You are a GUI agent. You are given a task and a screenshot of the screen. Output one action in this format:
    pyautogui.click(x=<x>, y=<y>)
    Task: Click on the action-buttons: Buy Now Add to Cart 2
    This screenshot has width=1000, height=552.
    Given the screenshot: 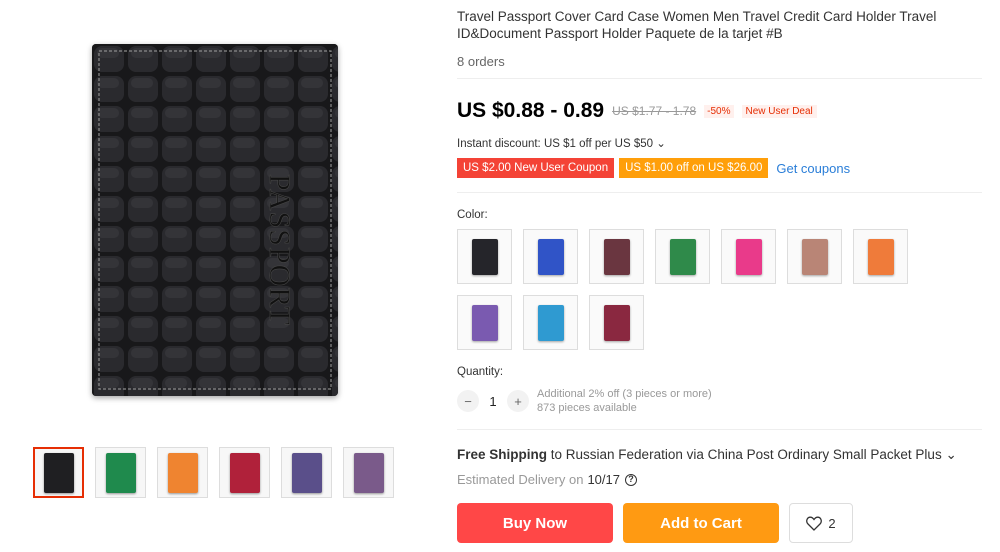 What is the action you would take?
    pyautogui.click(x=655, y=523)
    